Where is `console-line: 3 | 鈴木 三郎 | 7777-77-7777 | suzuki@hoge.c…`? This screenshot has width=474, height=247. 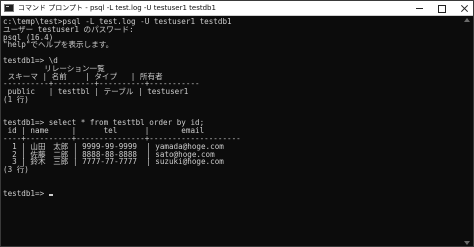 console-line: 3 | 鈴木 三郎 | 7777-77-7777 | suzuki@hoge.c… is located at coordinates (113, 162).